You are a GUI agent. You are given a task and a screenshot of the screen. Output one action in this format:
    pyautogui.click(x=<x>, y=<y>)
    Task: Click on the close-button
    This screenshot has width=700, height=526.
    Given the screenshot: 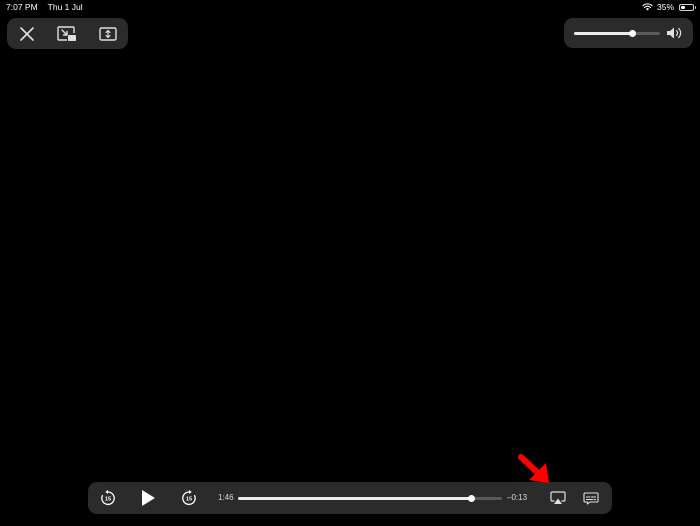 What is the action you would take?
    pyautogui.click(x=27, y=33)
    